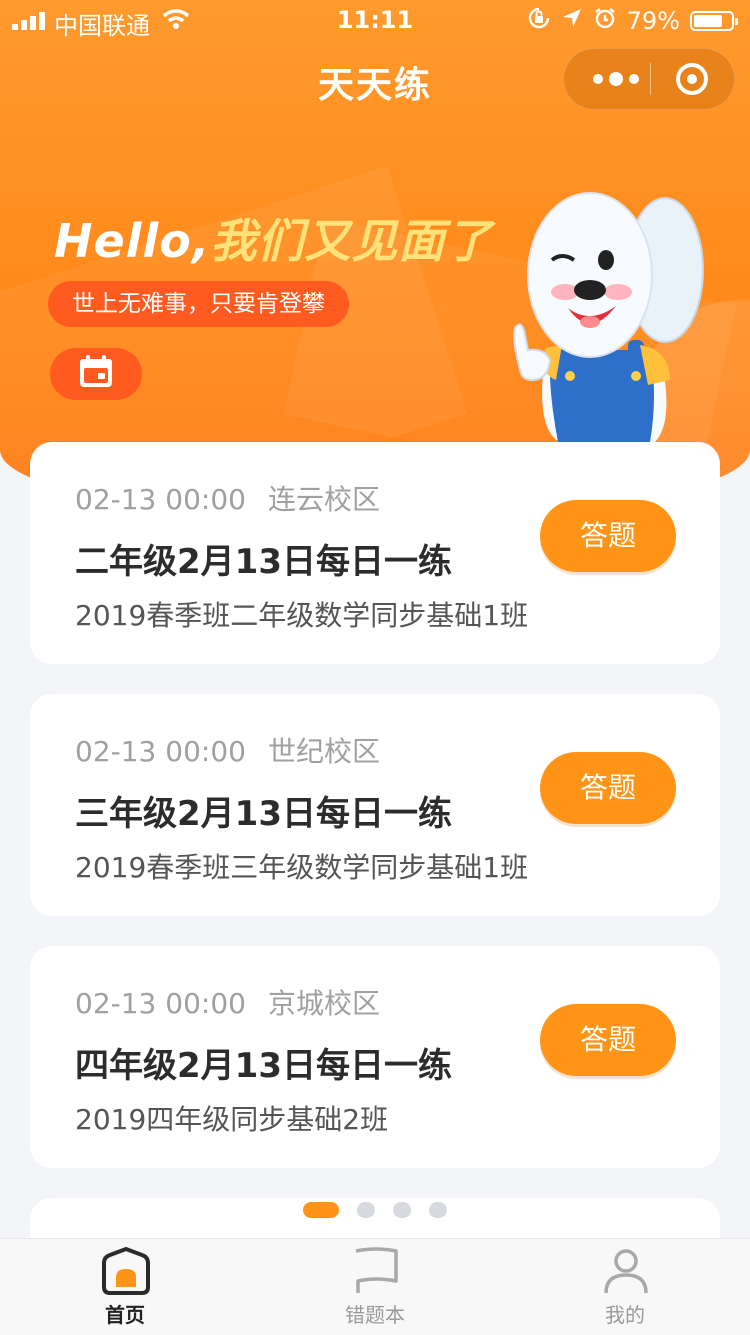 This screenshot has width=750, height=1335. Describe the element at coordinates (539, 21) in the screenshot. I see `orientation-lock-icon` at that location.